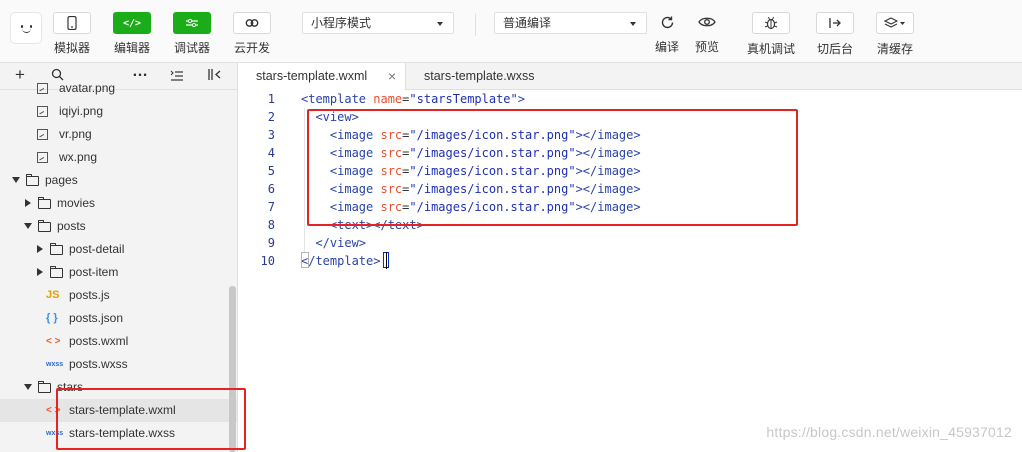 The height and width of the screenshot is (452, 1022). What do you see at coordinates (340, 261) in the screenshot?
I see `code-line: </template>` at bounding box center [340, 261].